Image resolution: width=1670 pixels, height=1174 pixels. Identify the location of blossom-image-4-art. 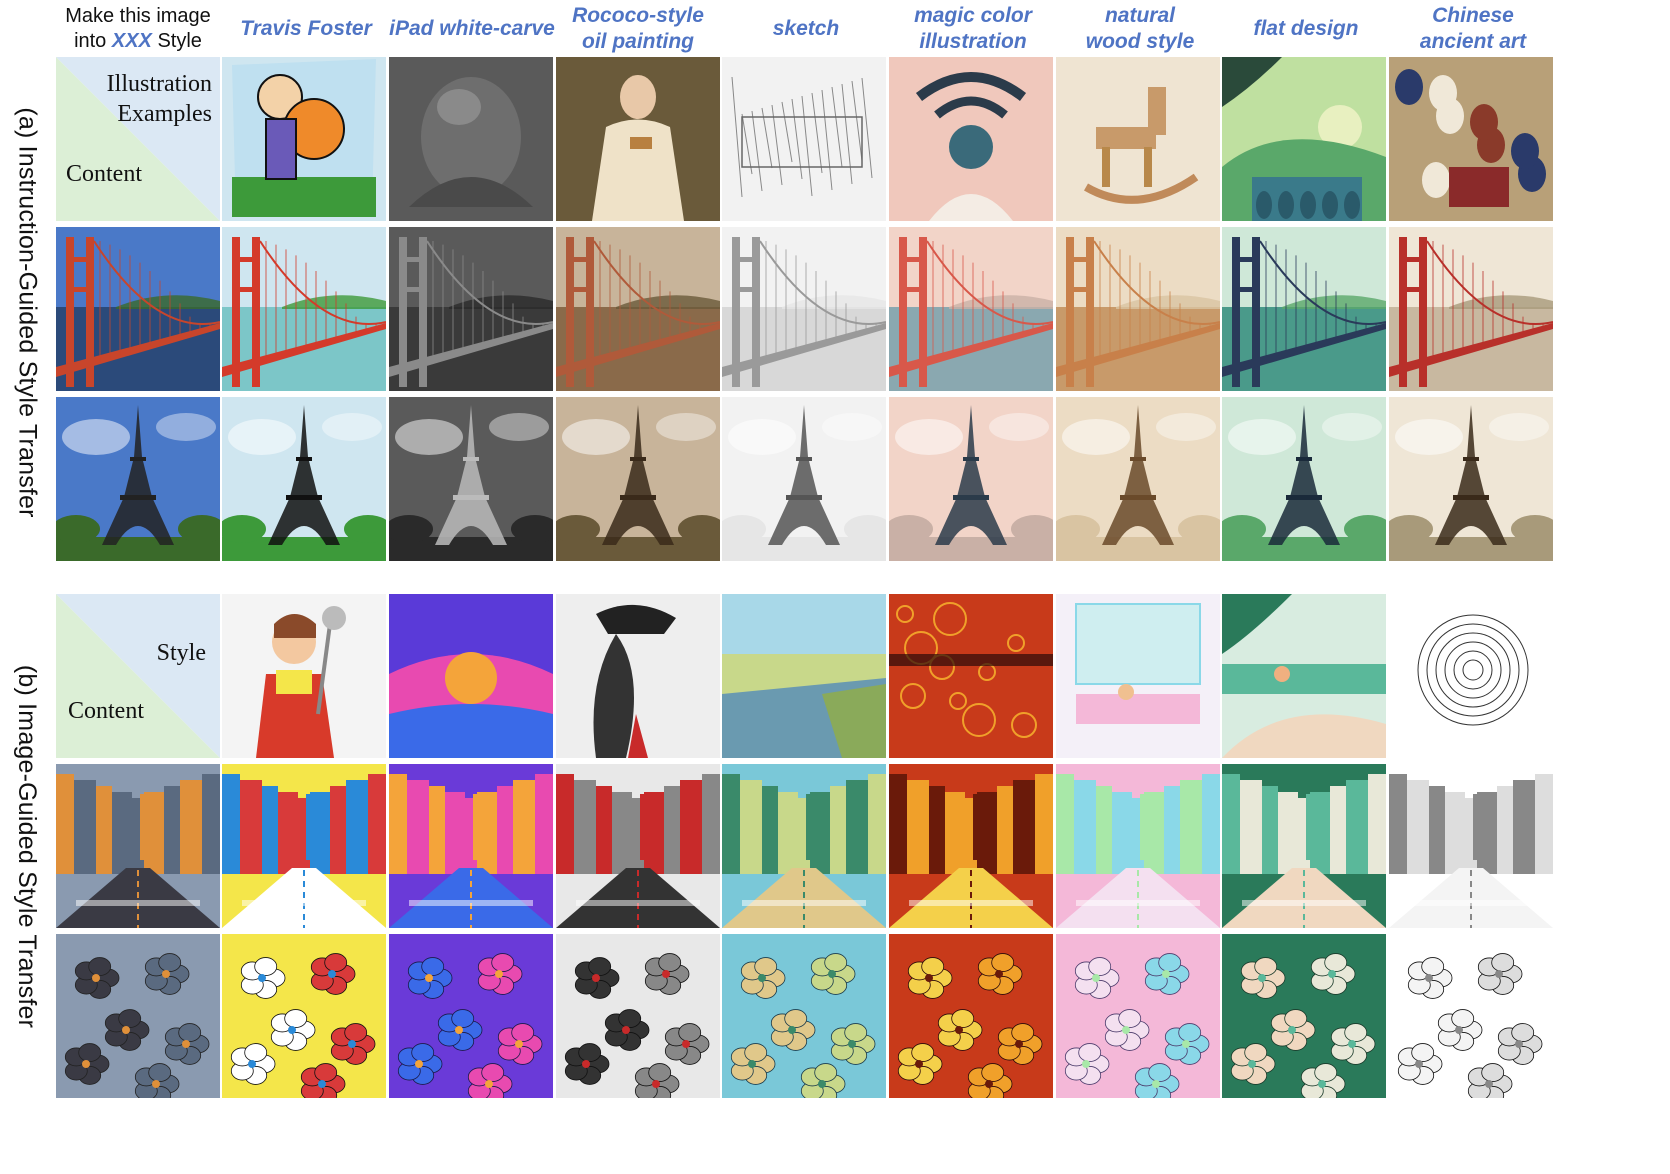
(804, 1016).